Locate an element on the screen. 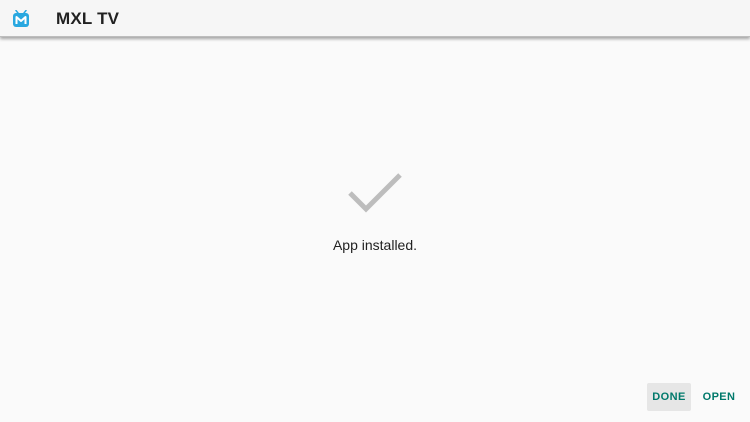 The width and height of the screenshot is (750, 422). checkmark-icon is located at coordinates (375, 193).